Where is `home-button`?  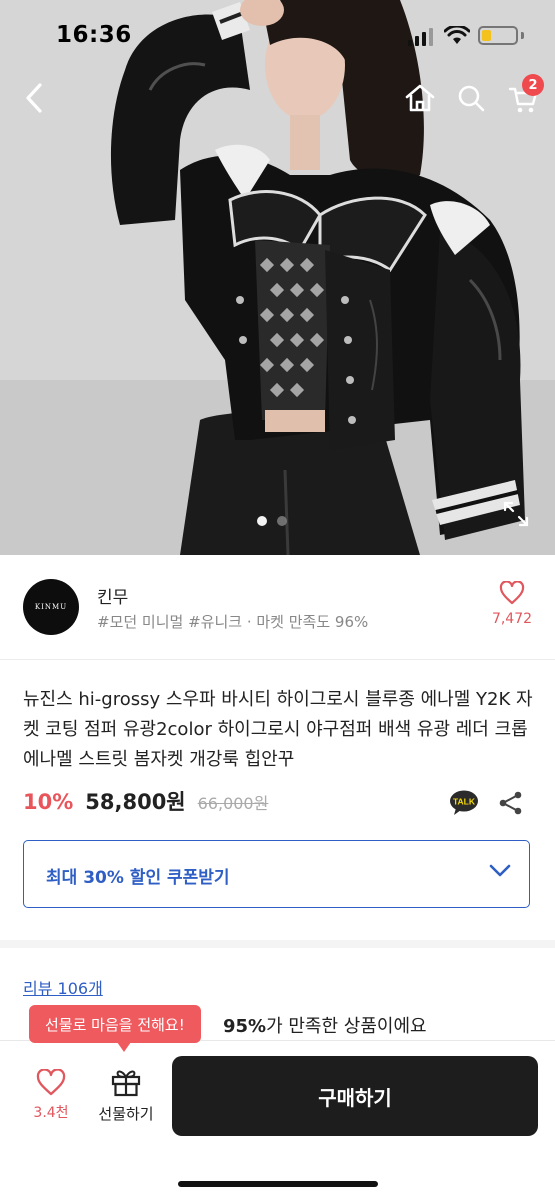
home-button is located at coordinates (420, 98).